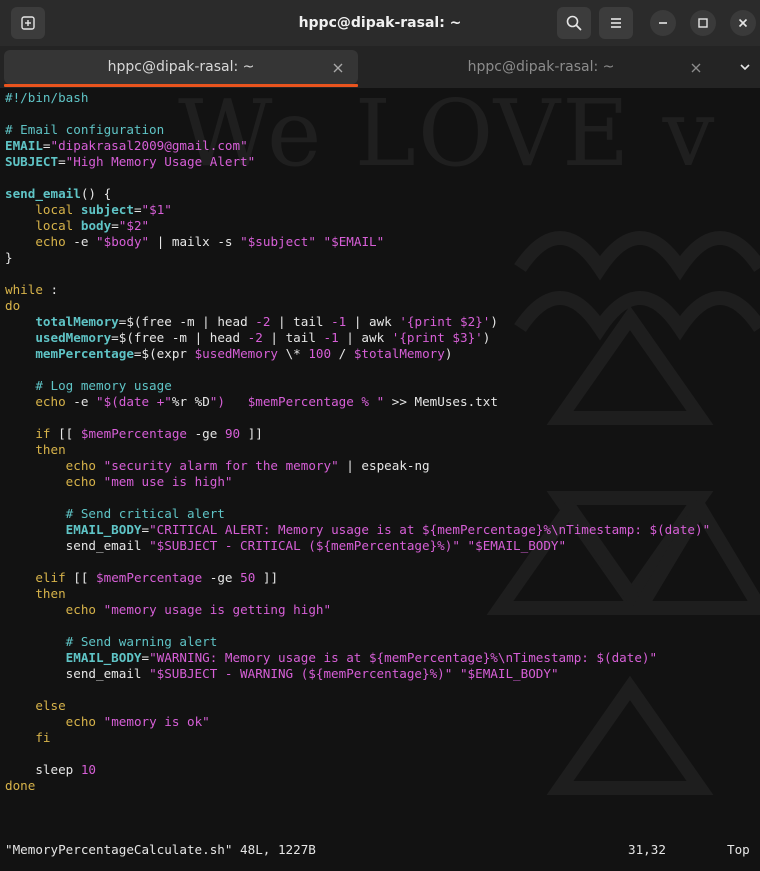 The image size is (760, 871). What do you see at coordinates (111, 641) in the screenshot?
I see `code-line: # Send warning alert` at bounding box center [111, 641].